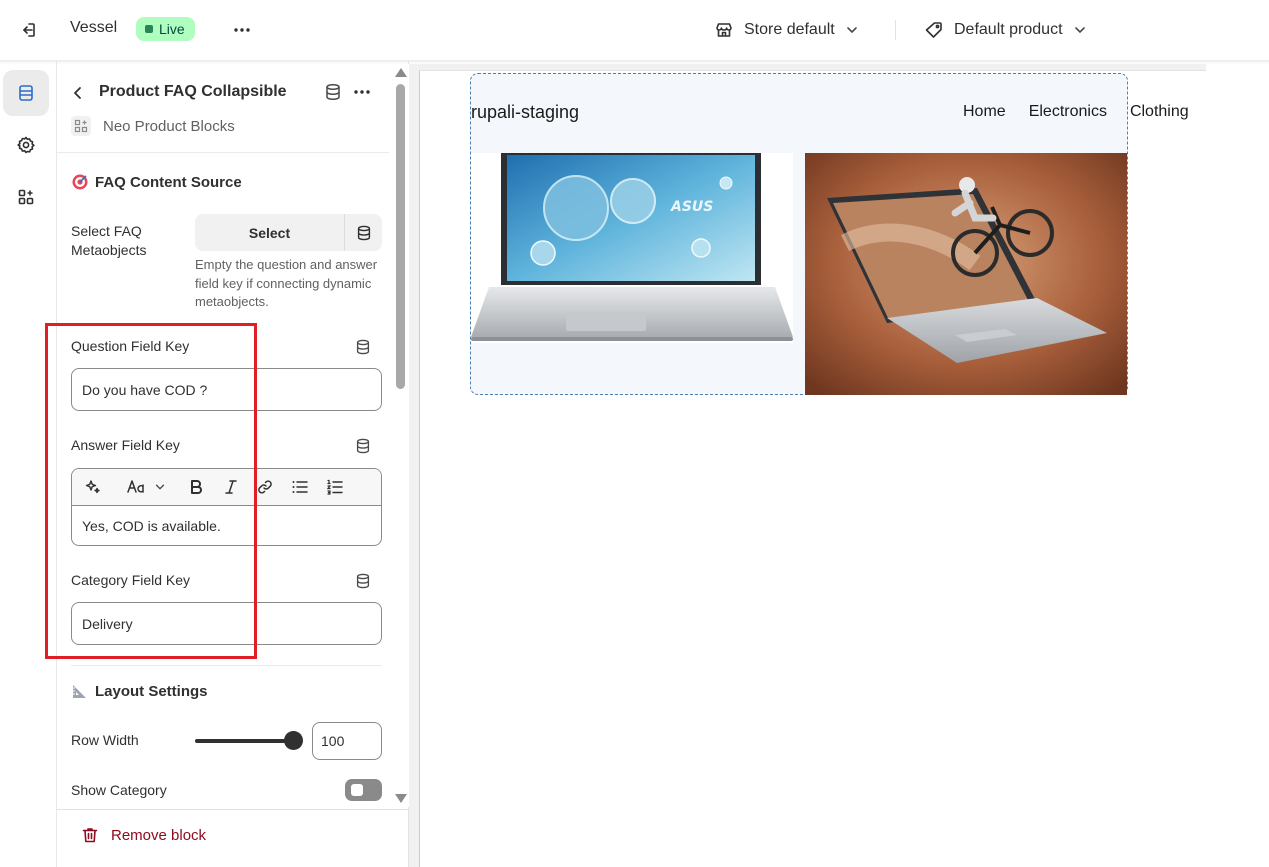  What do you see at coordinates (244, 741) in the screenshot?
I see `row-width-slider-track` at bounding box center [244, 741].